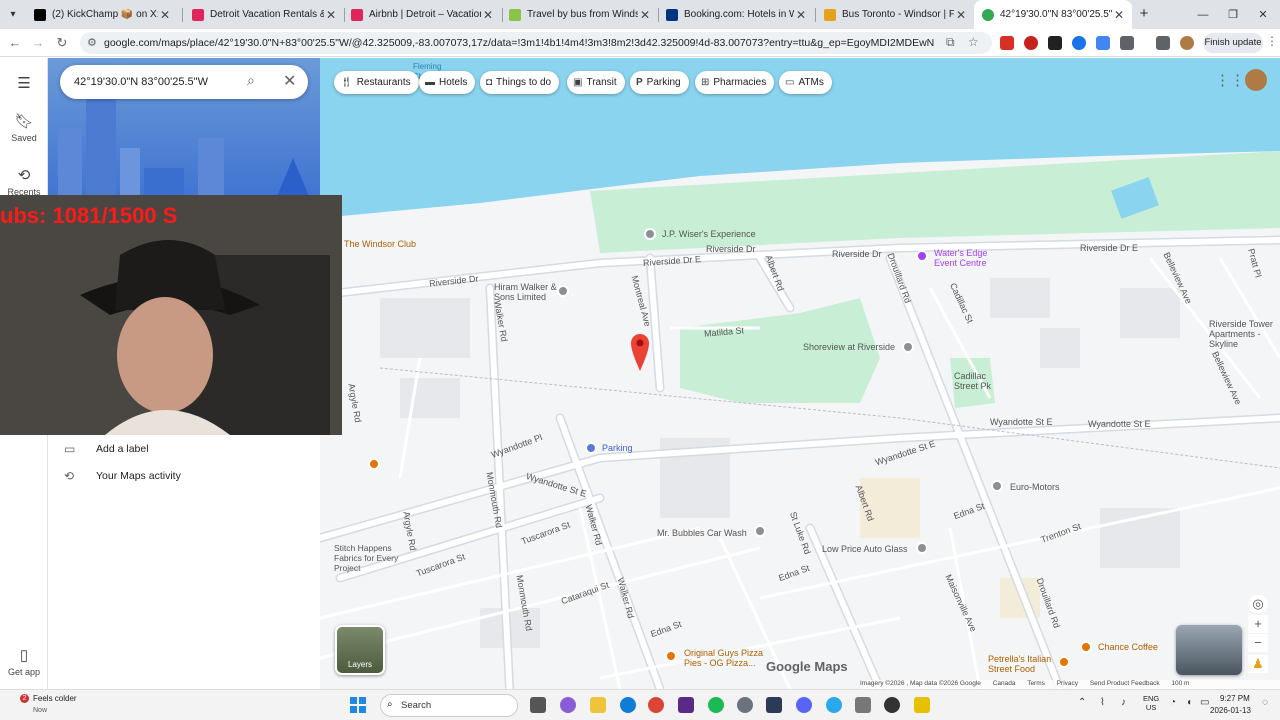 Image resolution: width=1280 pixels, height=720 pixels. Describe the element at coordinates (1127, 43) in the screenshot. I see `extensions-puzzle-icon` at that location.